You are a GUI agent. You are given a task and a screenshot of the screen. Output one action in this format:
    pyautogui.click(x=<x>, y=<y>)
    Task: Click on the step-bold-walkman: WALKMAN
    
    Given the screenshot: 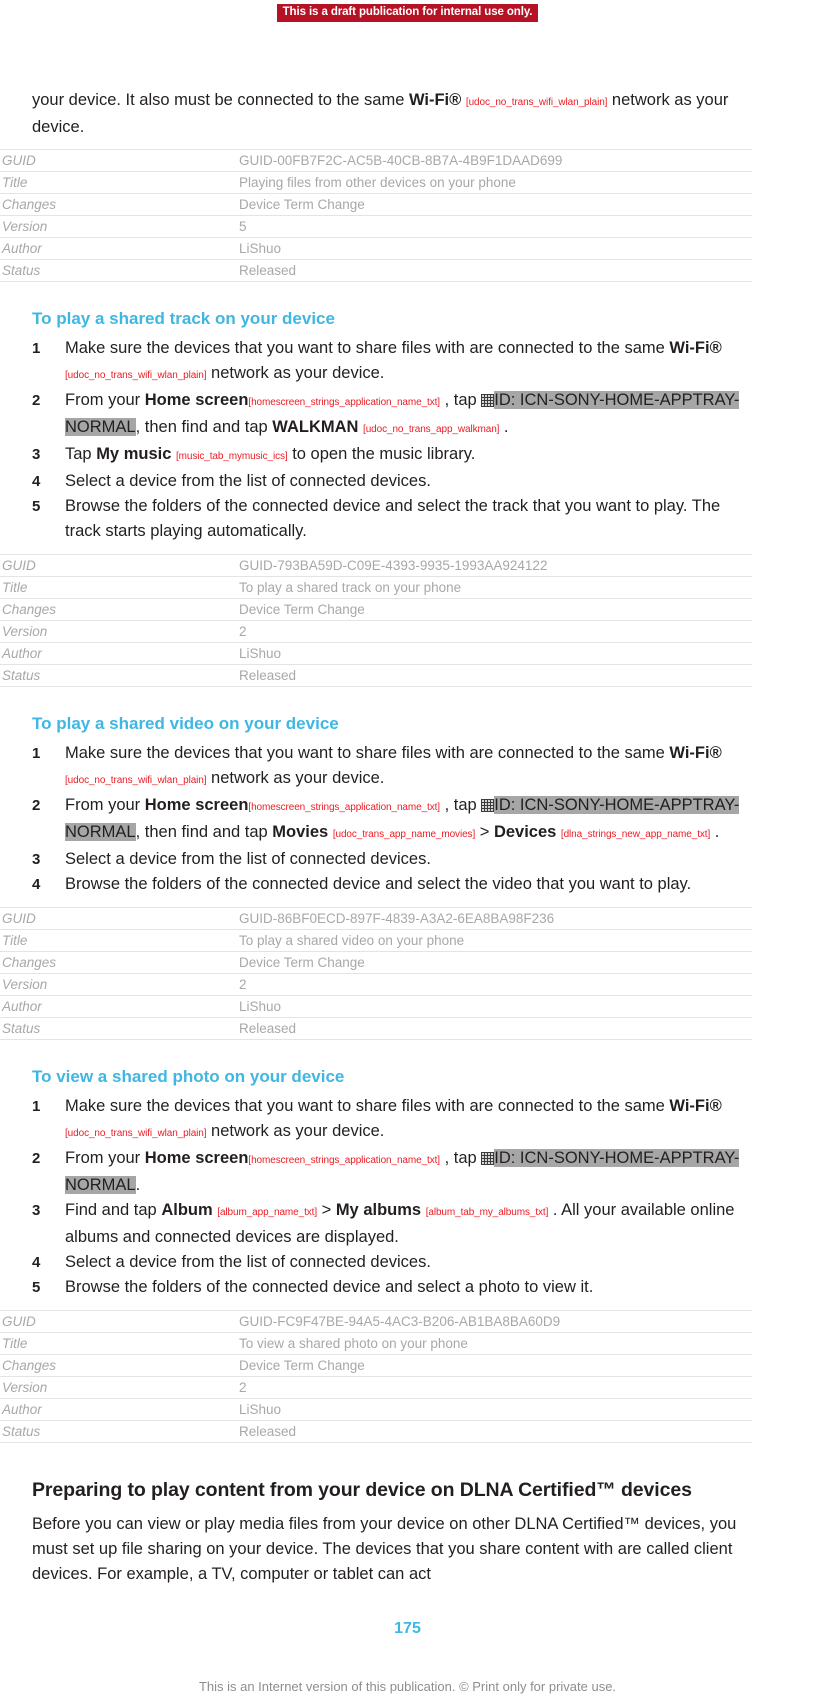 What is the action you would take?
    pyautogui.click(x=315, y=427)
    